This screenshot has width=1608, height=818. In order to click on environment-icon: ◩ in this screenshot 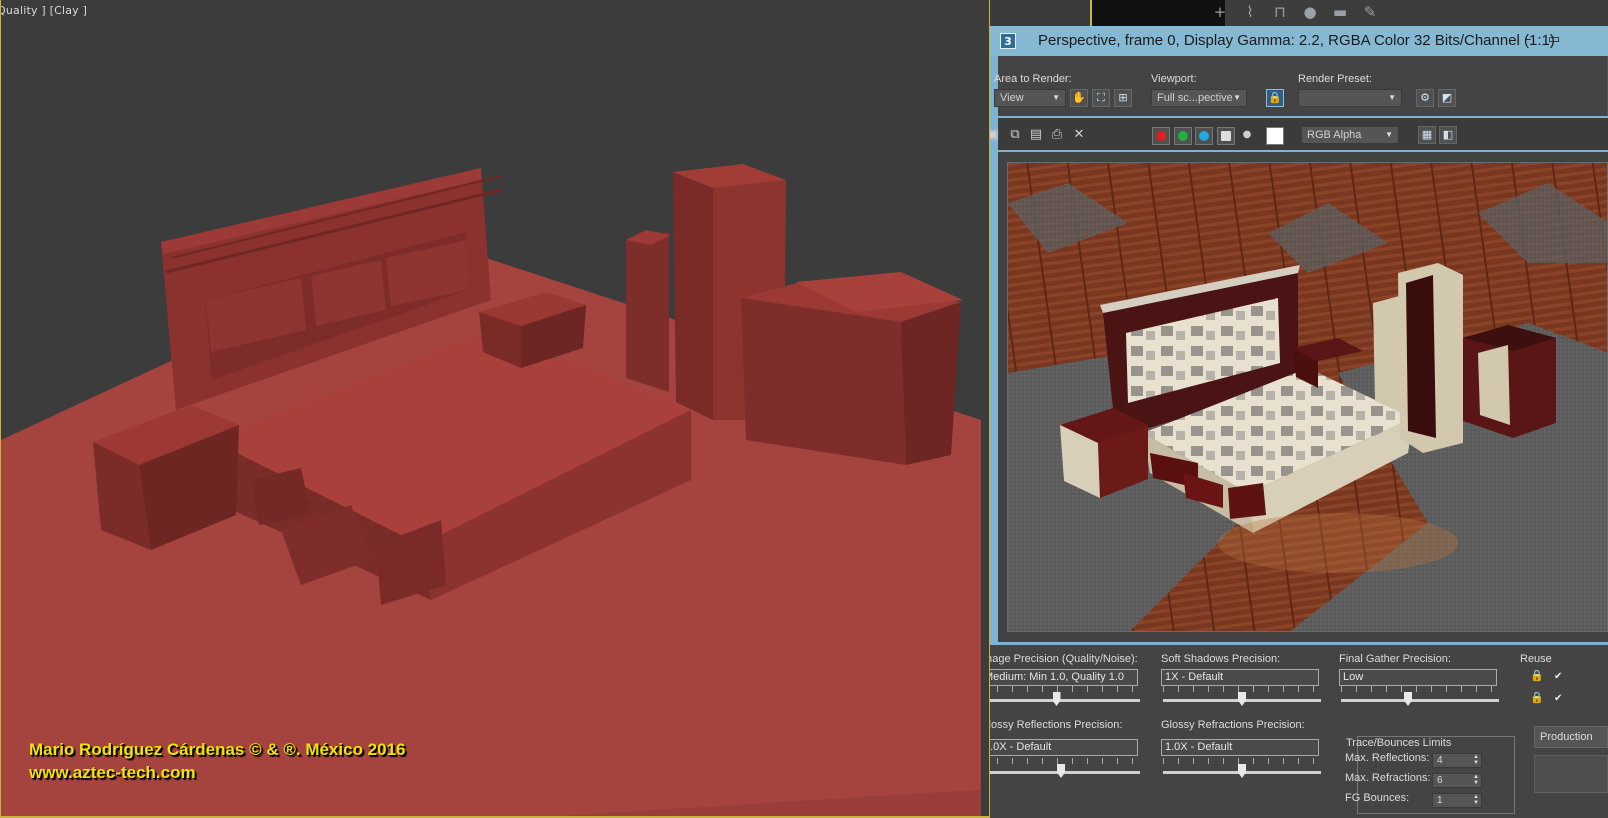, I will do `click(1447, 98)`.